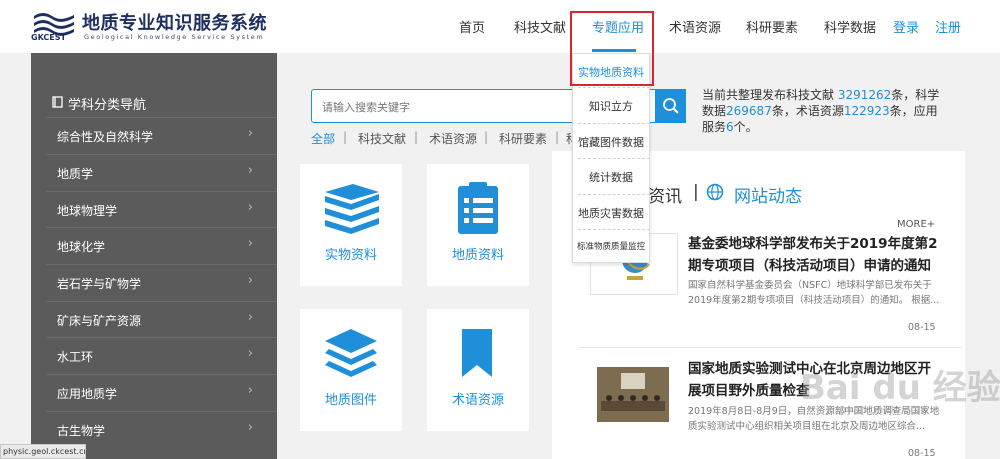  I want to click on sidebar-item-label: 矿床与矿产资源, so click(99, 321).